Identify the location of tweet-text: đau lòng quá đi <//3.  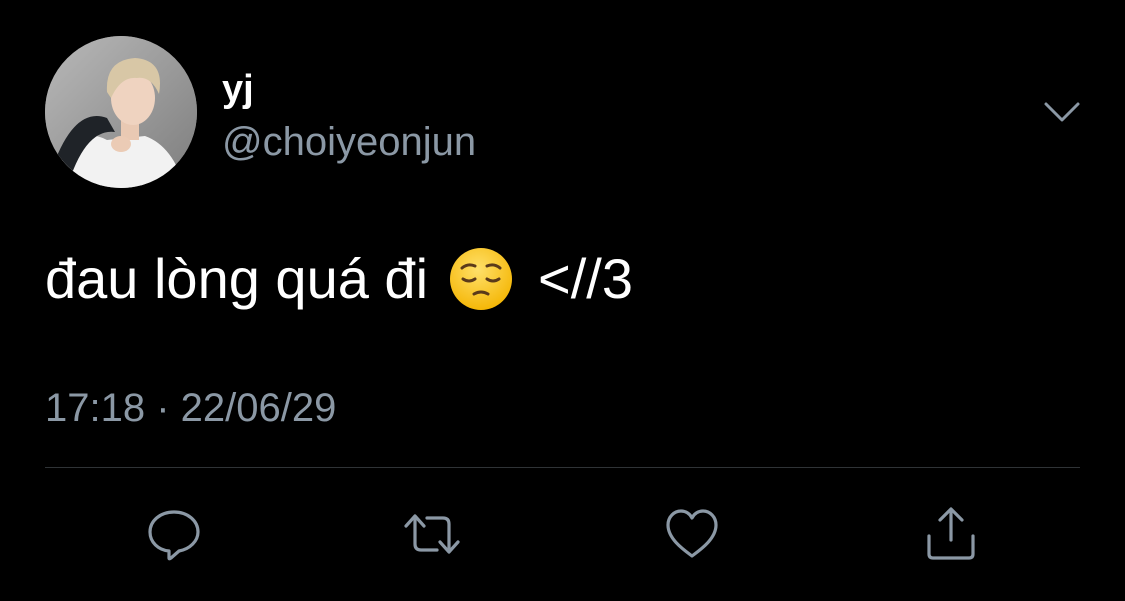
(339, 279).